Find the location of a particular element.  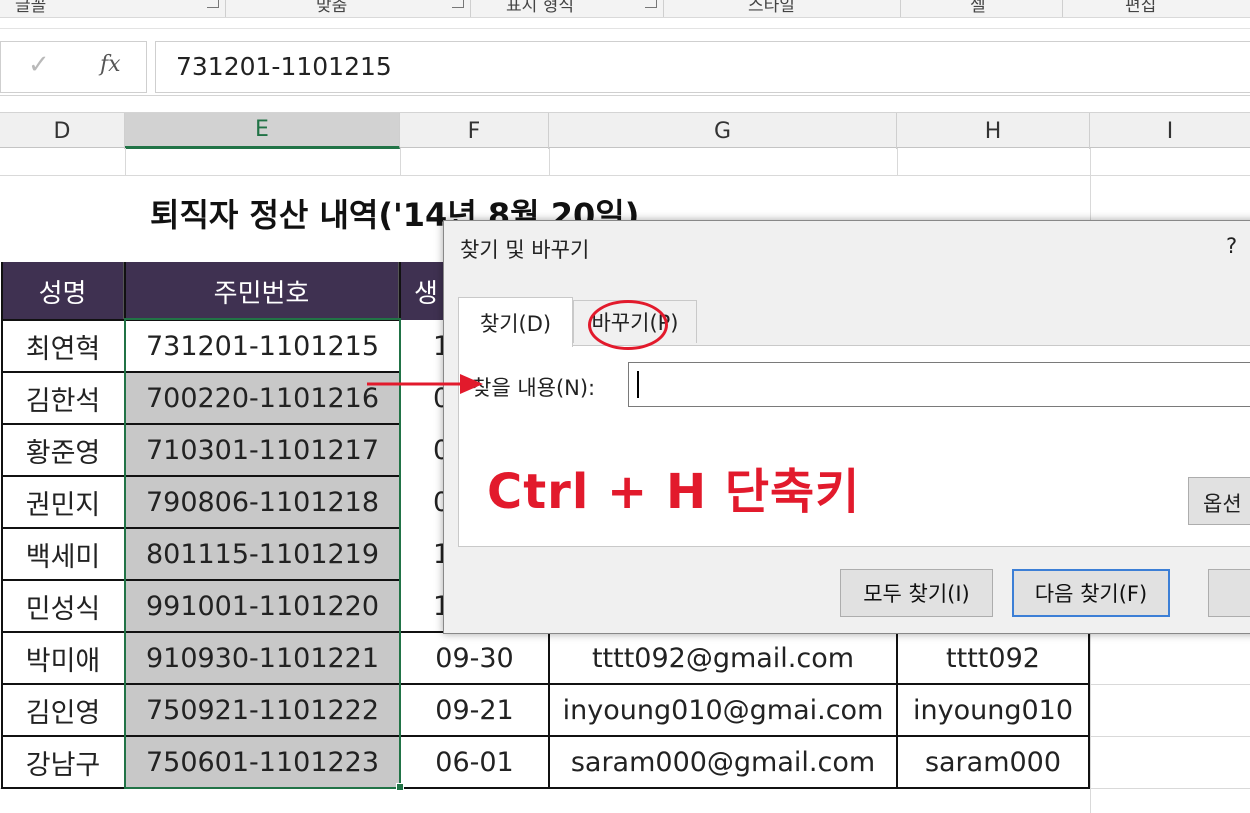

ribbon-group-number: 표시 형식 is located at coordinates (540, 8).